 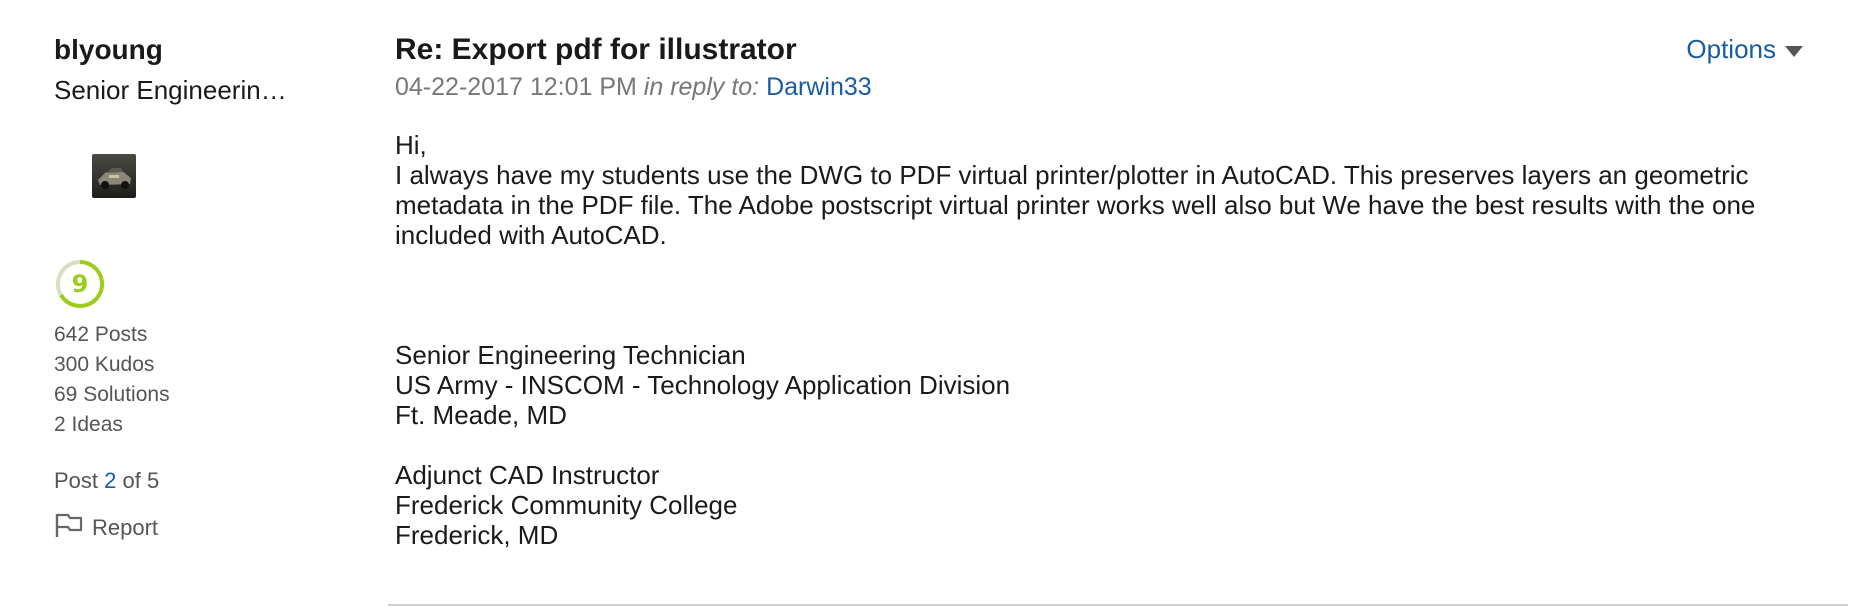 What do you see at coordinates (477, 535) in the screenshot?
I see `signature-line: Frederick, MD` at bounding box center [477, 535].